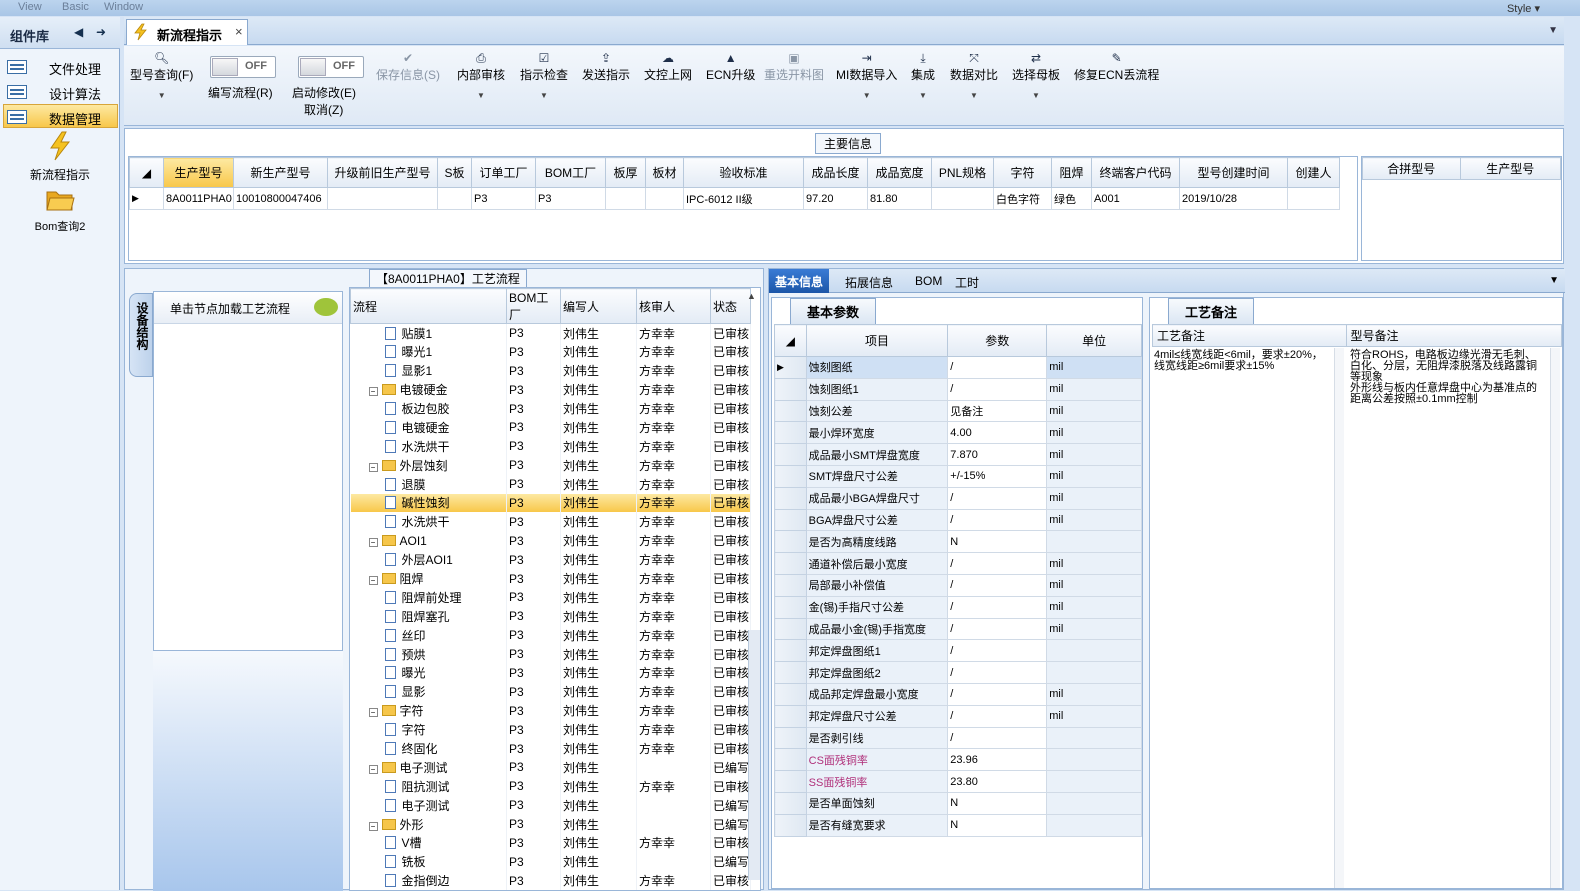 This screenshot has width=1580, height=891. What do you see at coordinates (382, 172) in the screenshot?
I see `column-header: 升级前旧生产型号` at bounding box center [382, 172].